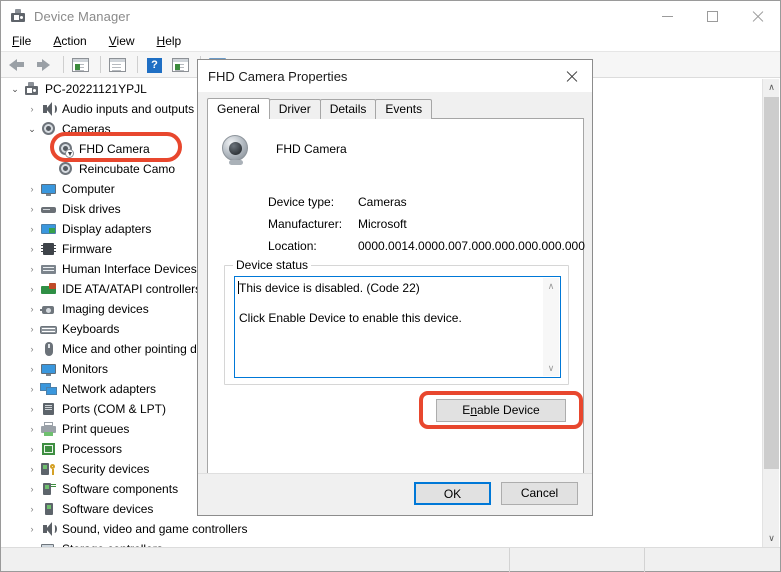 Image resolution: width=781 pixels, height=572 pixels. I want to click on show-hidden-icon, so click(118, 65).